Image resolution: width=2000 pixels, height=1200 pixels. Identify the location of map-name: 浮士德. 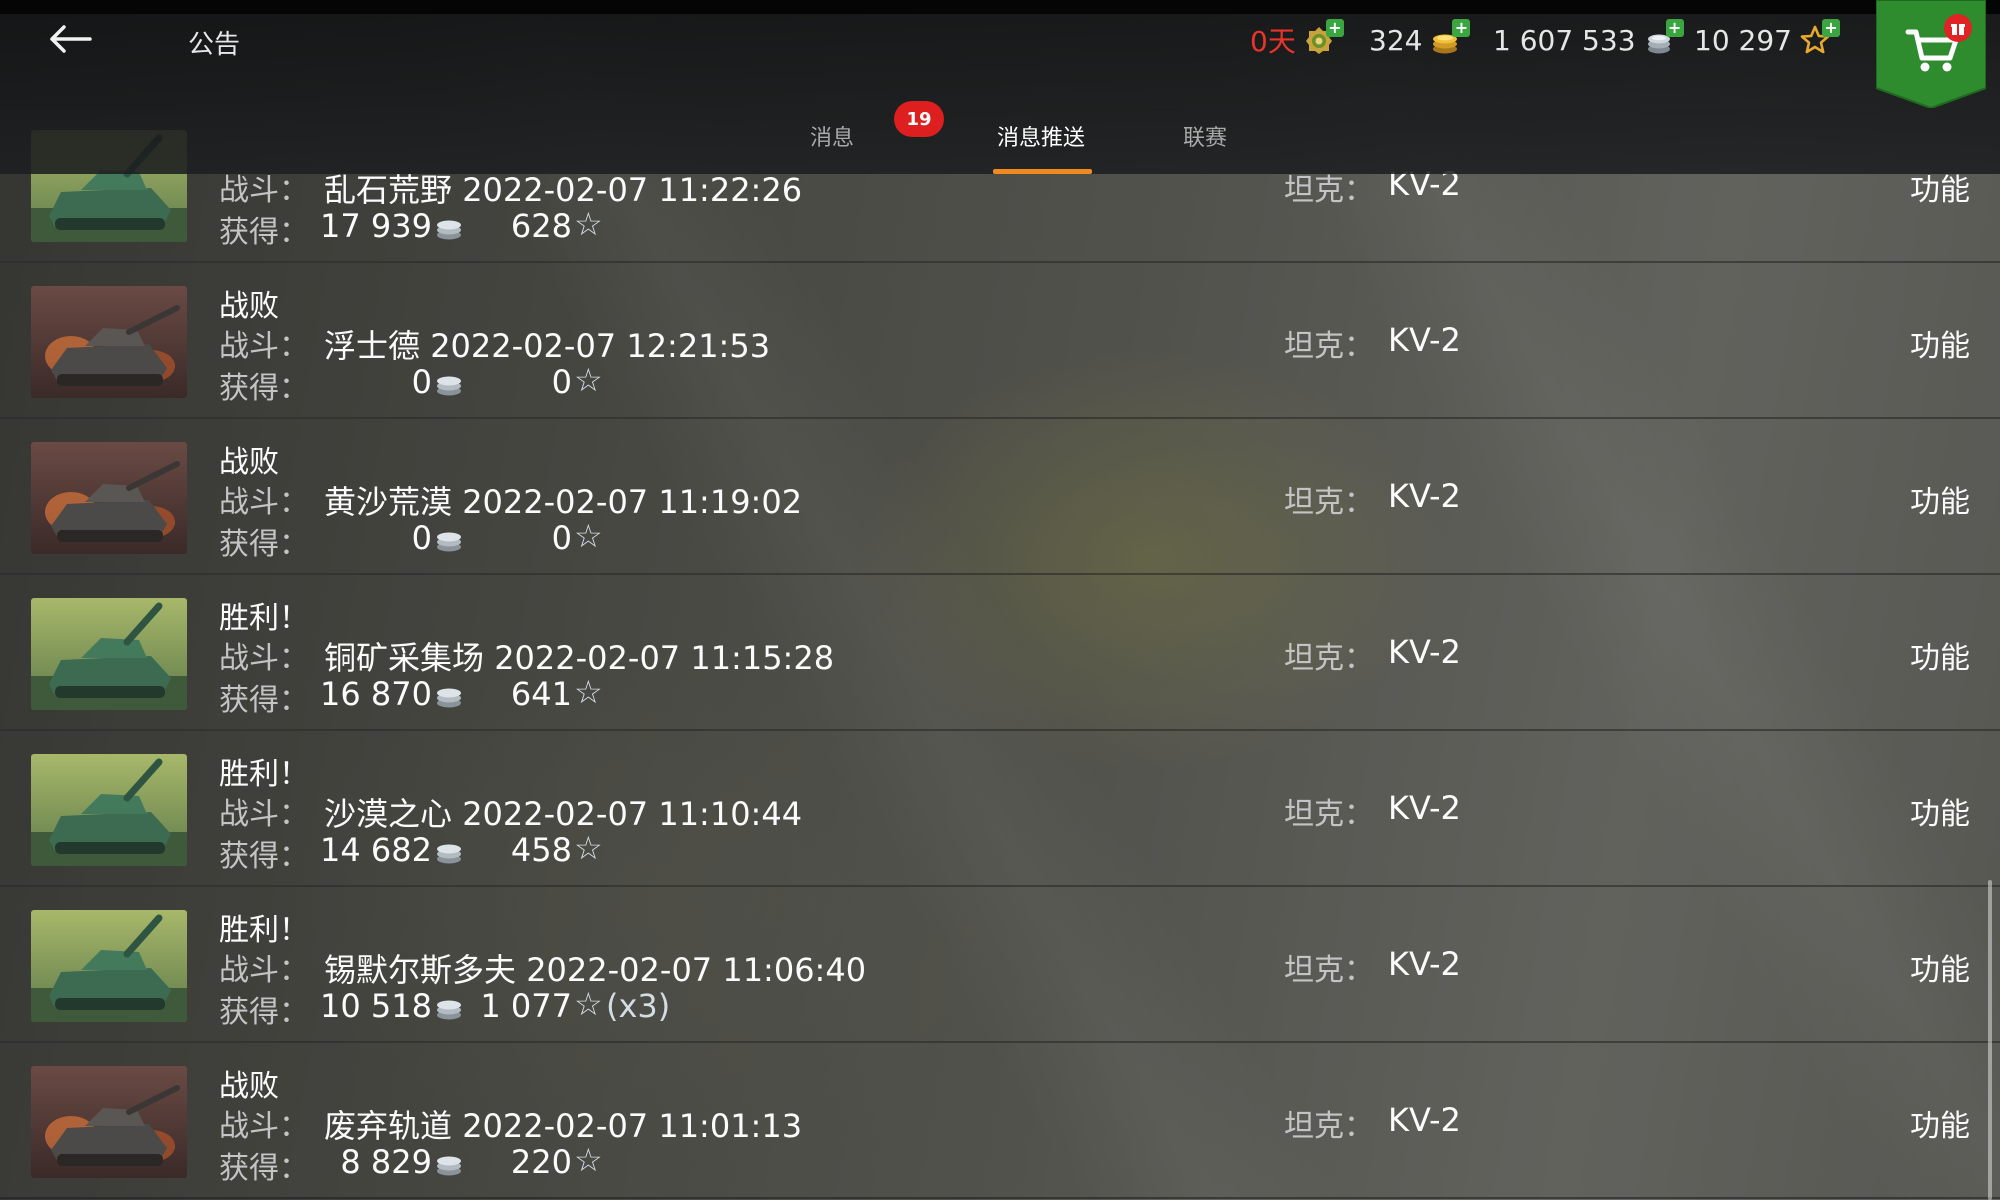
(372, 346).